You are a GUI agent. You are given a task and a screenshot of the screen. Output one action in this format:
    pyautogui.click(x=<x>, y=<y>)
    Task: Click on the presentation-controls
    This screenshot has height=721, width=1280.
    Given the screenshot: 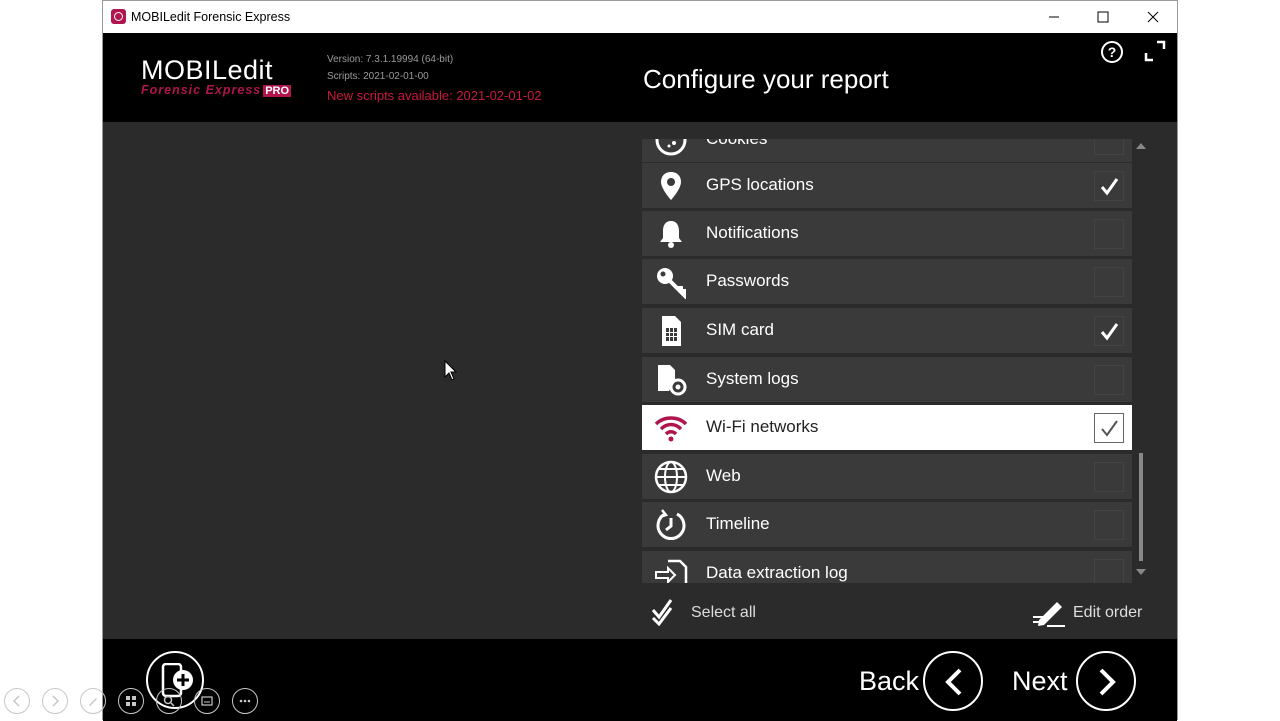 What is the action you would take?
    pyautogui.click(x=136, y=702)
    